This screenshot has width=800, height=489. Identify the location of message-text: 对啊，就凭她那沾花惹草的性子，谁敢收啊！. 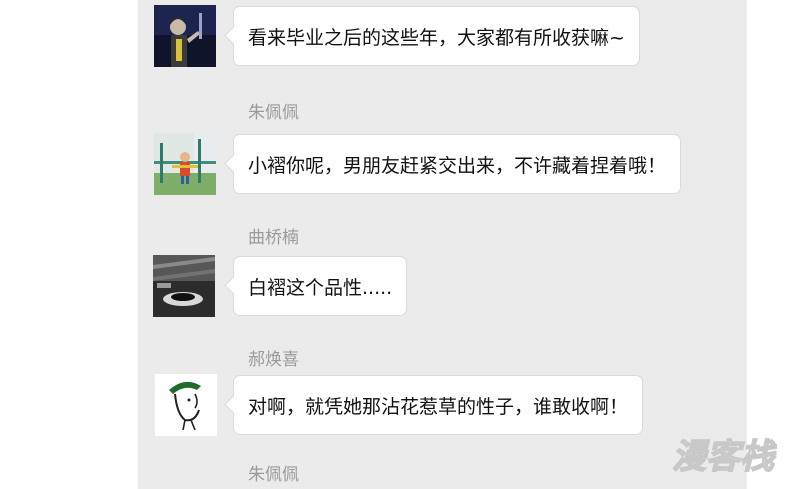
(438, 406).